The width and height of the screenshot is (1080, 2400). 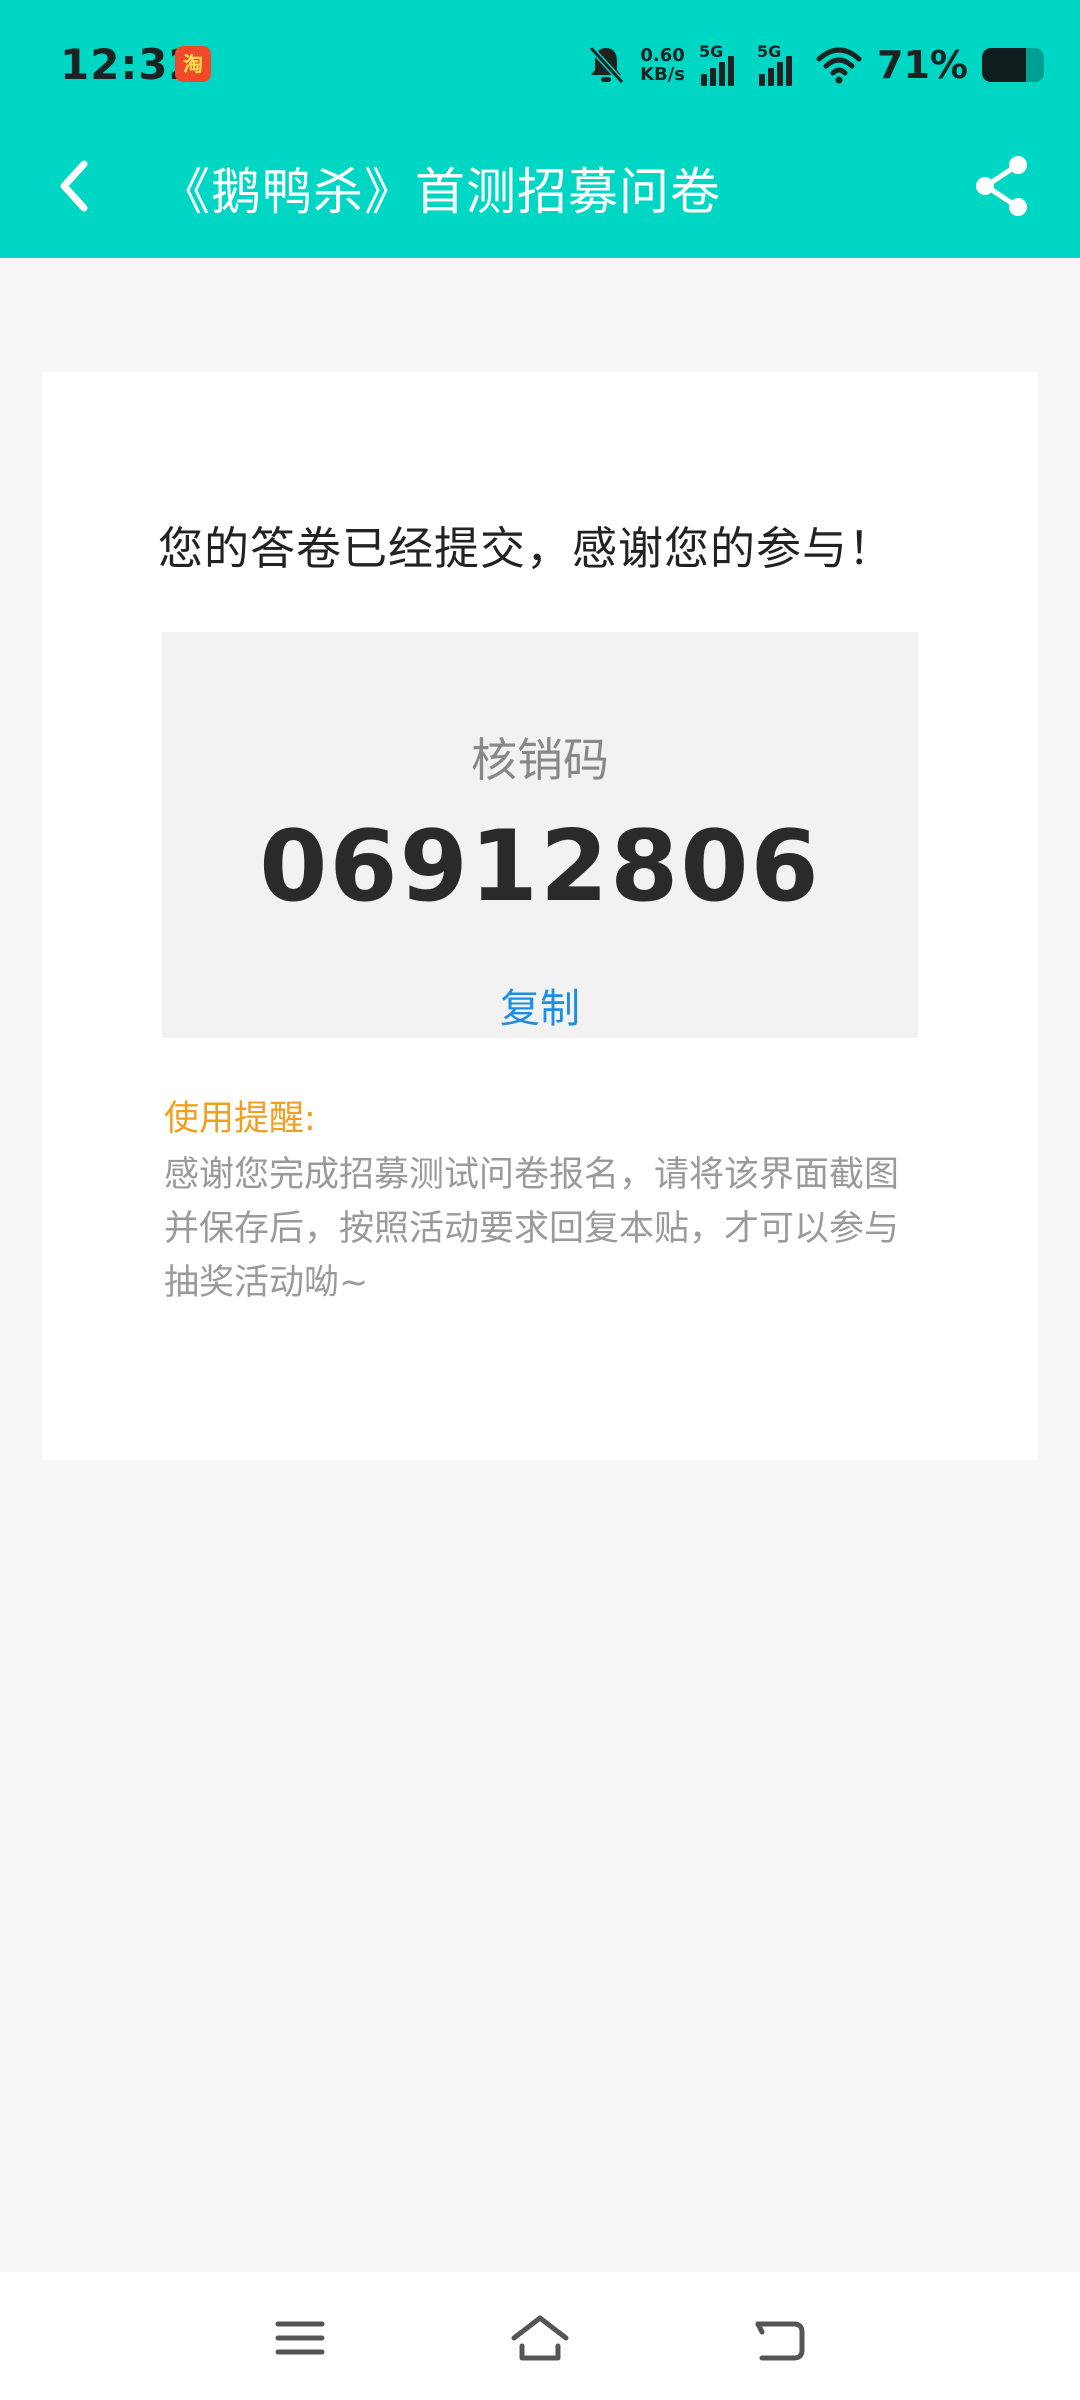 I want to click on network-speed-unit: KB/s, so click(x=663, y=74).